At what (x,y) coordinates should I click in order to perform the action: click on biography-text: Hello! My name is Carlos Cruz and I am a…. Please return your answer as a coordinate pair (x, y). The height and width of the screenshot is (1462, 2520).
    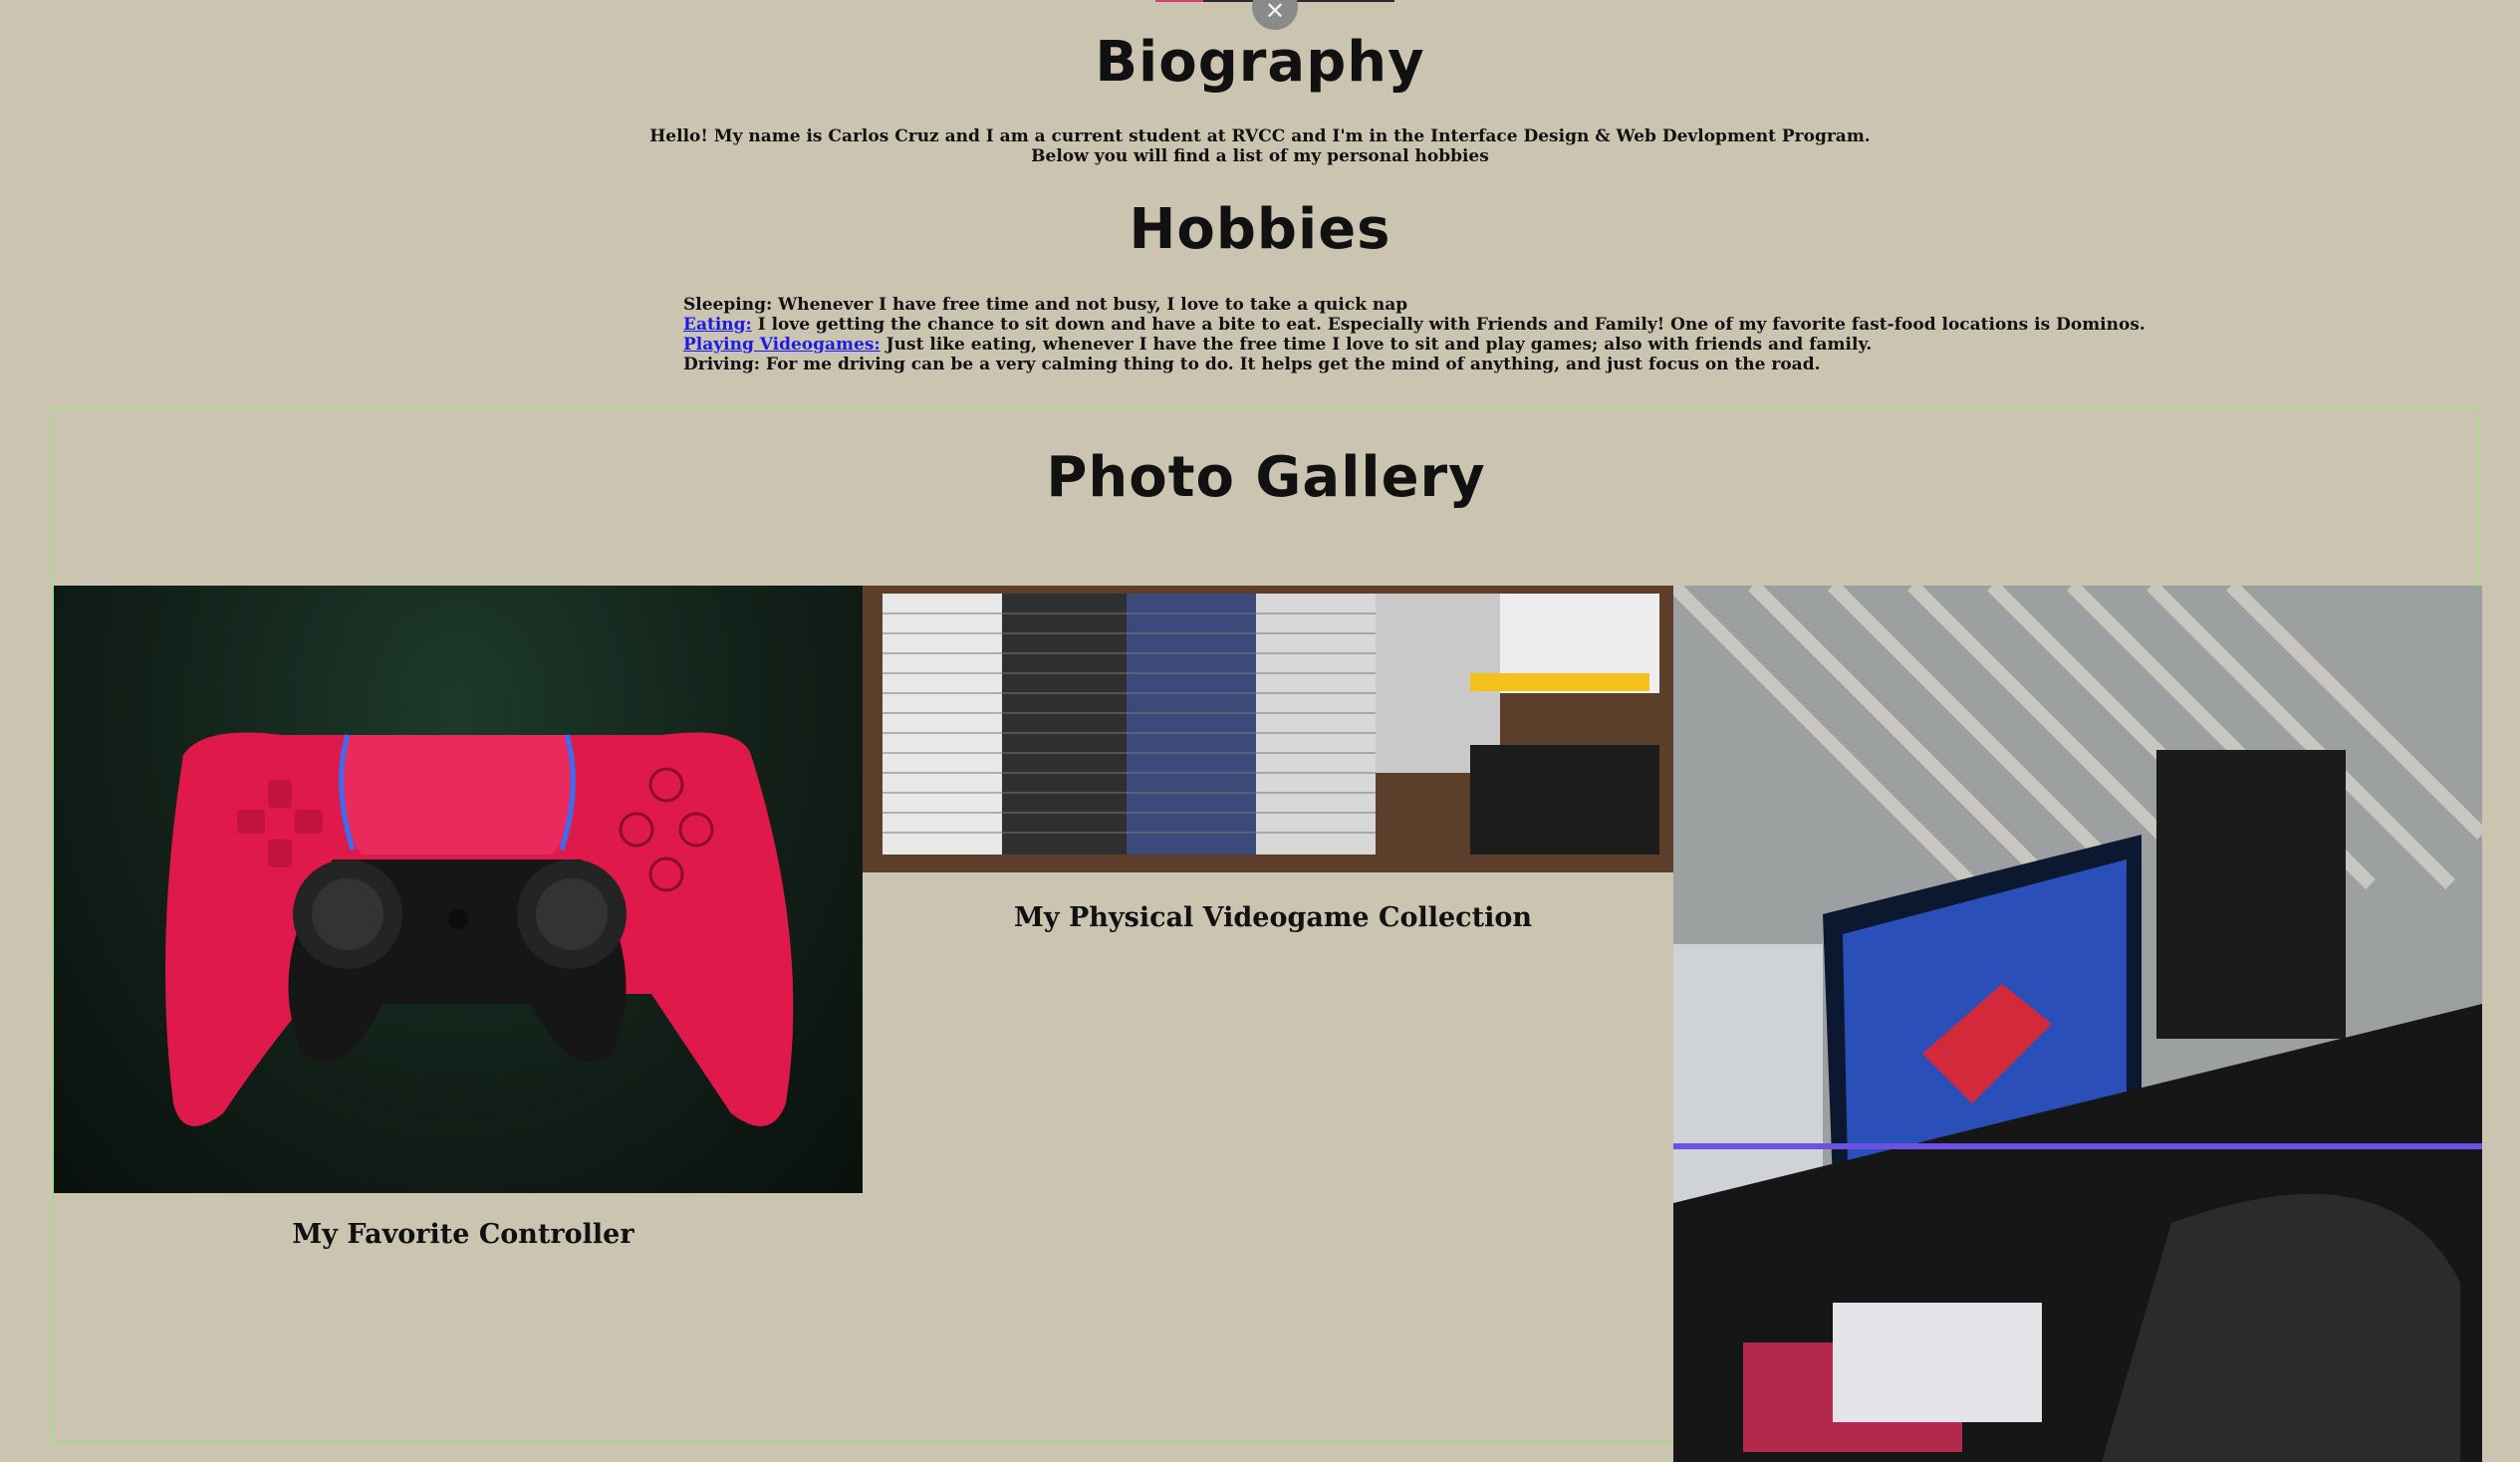
    Looking at the image, I should click on (1260, 146).